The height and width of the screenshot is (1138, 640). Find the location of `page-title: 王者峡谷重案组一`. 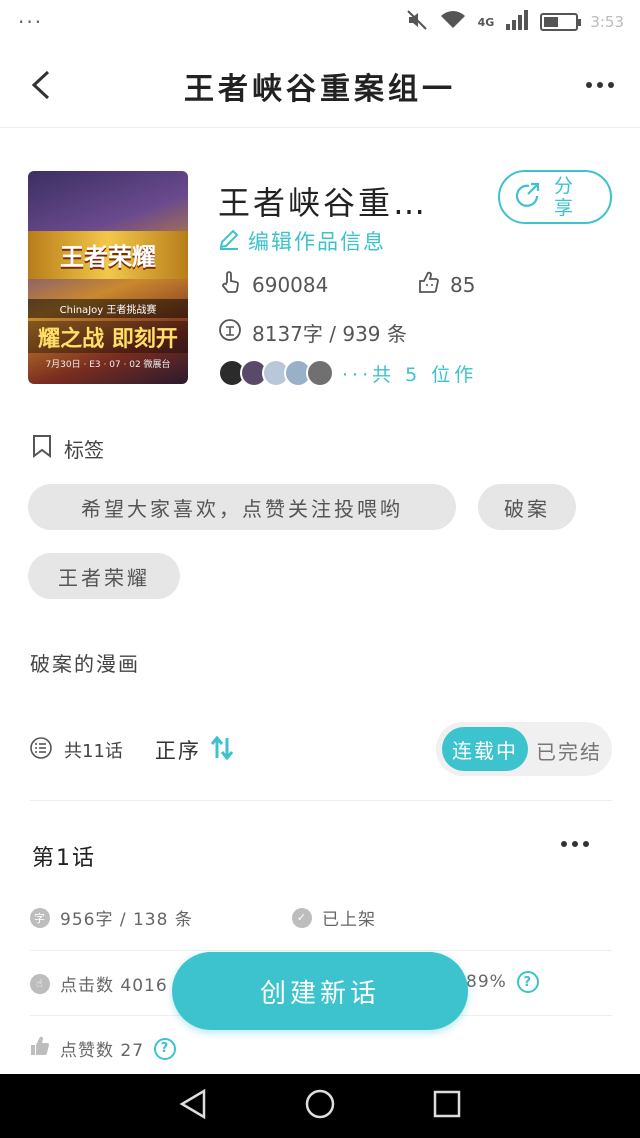

page-title: 王者峡谷重案组一 is located at coordinates (320, 89).